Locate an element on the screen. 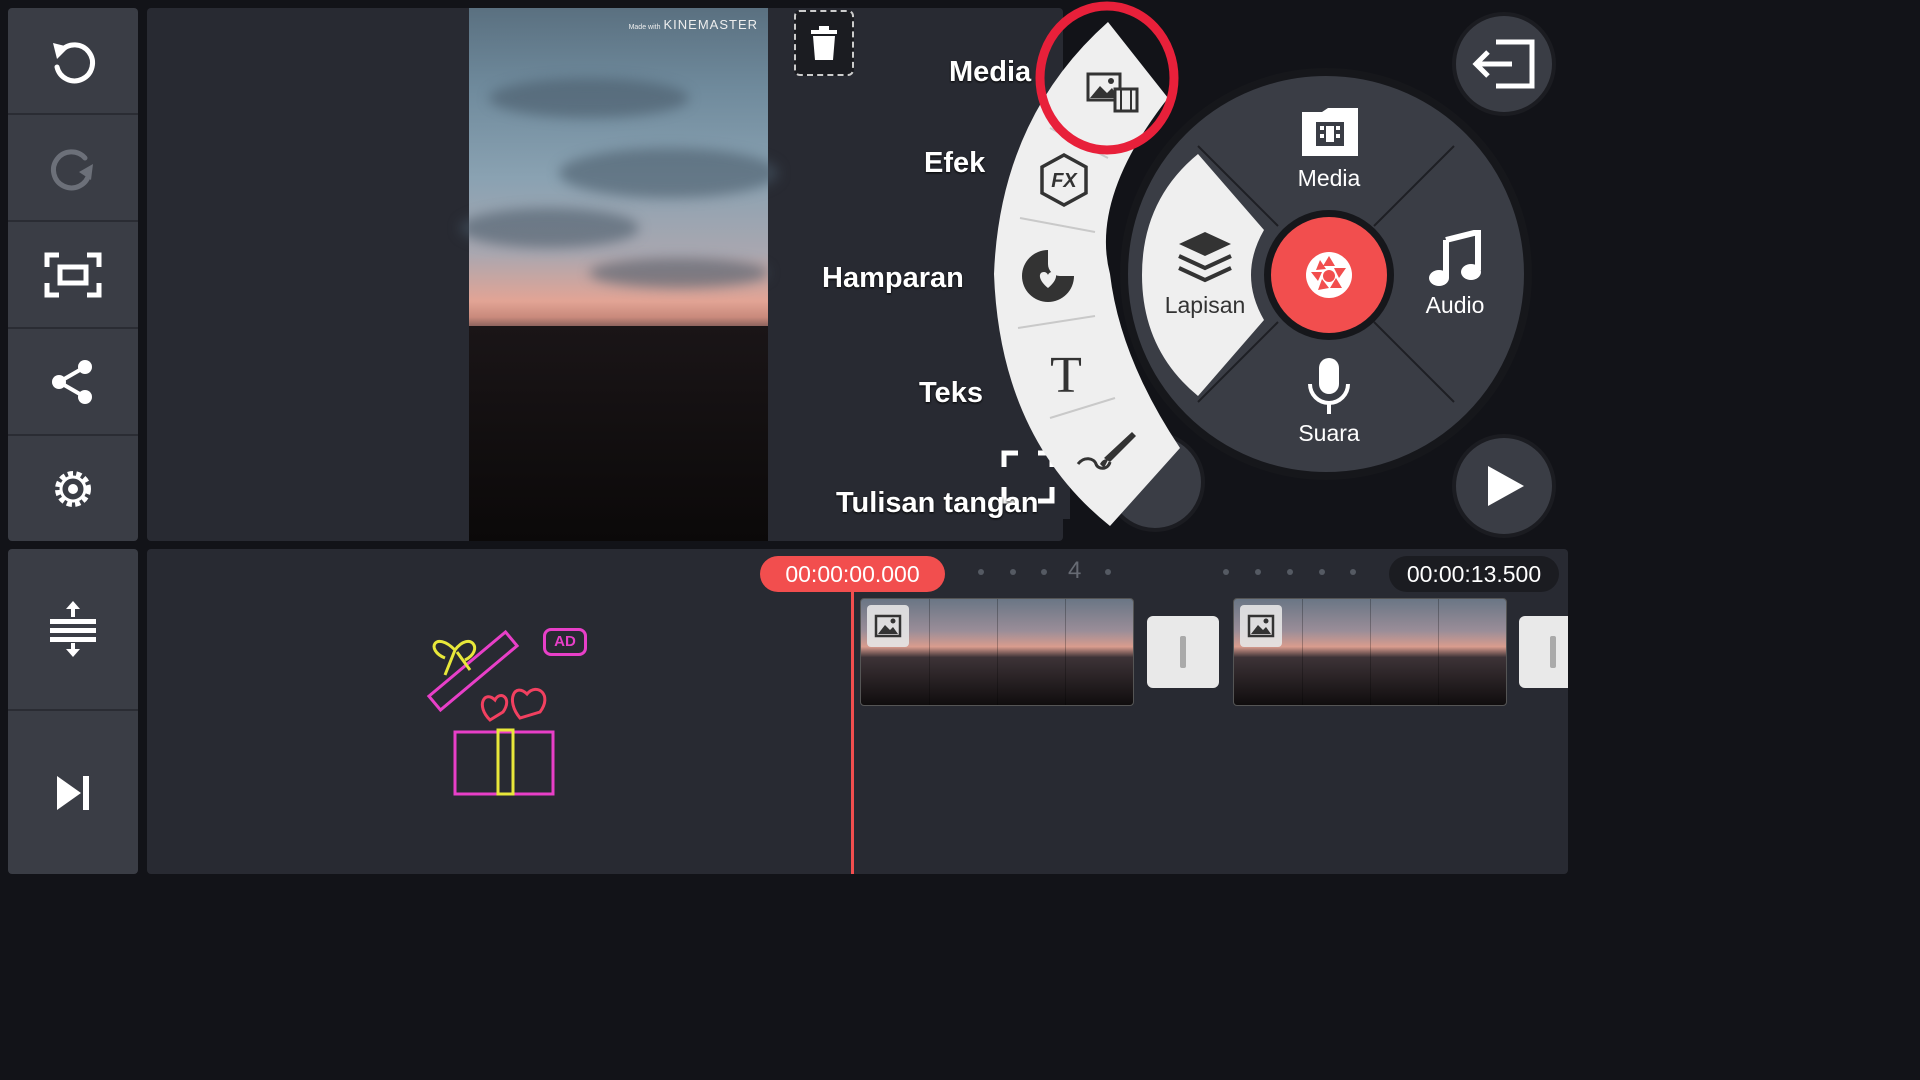  submenu-effect-button: FX is located at coordinates (1064, 180).